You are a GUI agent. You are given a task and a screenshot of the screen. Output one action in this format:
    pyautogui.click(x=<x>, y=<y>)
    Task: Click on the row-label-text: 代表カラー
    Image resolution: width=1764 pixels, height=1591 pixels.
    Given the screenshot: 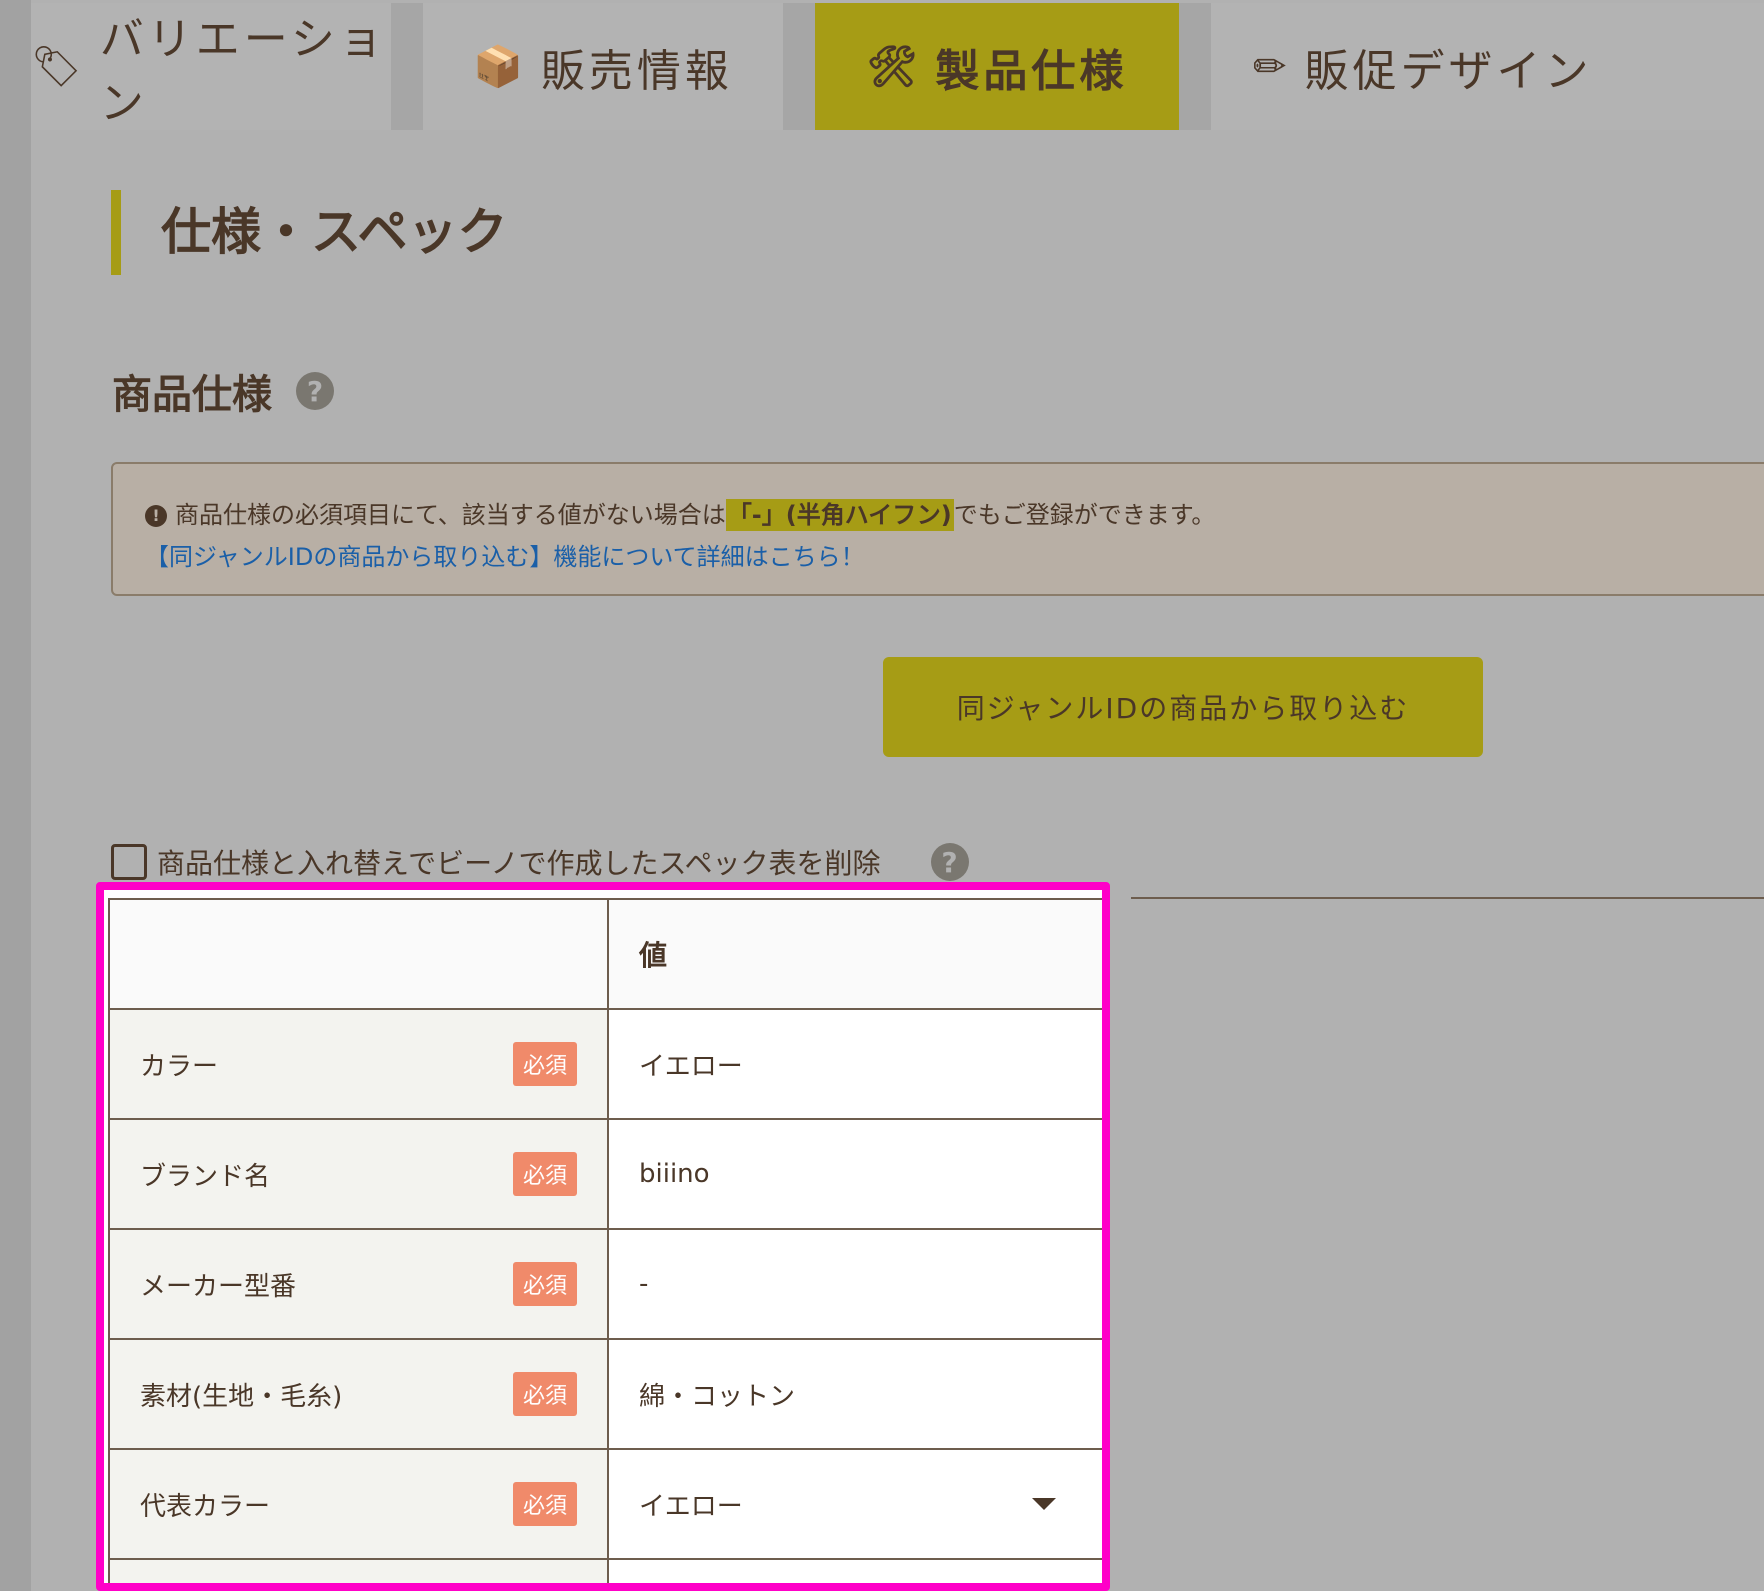 What is the action you would take?
    pyautogui.click(x=205, y=1506)
    